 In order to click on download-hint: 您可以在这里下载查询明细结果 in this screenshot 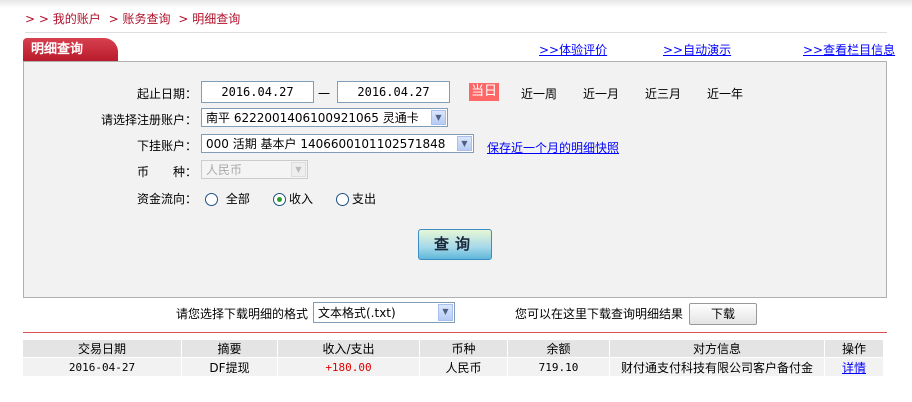, I will do `click(599, 314)`.